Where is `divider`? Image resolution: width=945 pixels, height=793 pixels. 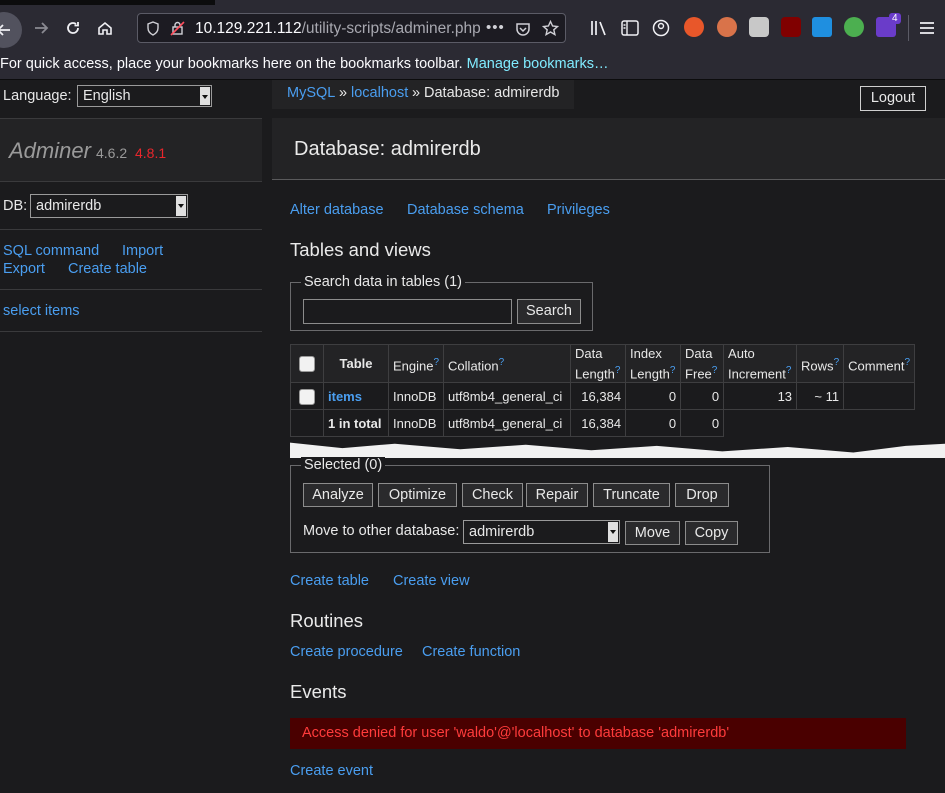 divider is located at coordinates (131, 331).